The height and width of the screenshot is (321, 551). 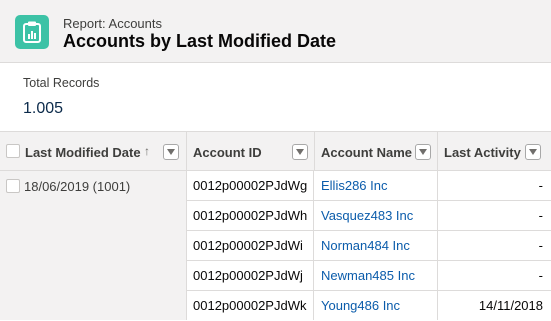 What do you see at coordinates (354, 185) in the screenshot?
I see `account-name-link: Ellis286 Inc` at bounding box center [354, 185].